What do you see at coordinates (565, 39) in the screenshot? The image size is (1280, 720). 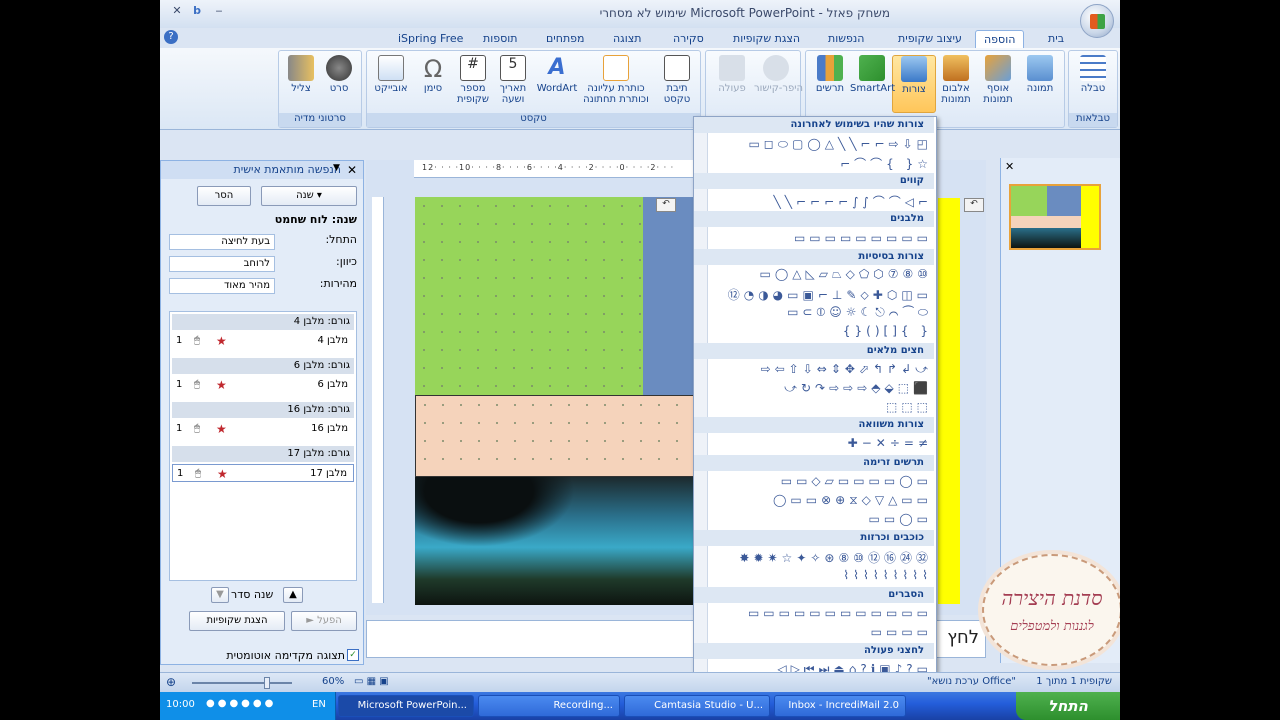 I see `tab-developer: מפתחים` at bounding box center [565, 39].